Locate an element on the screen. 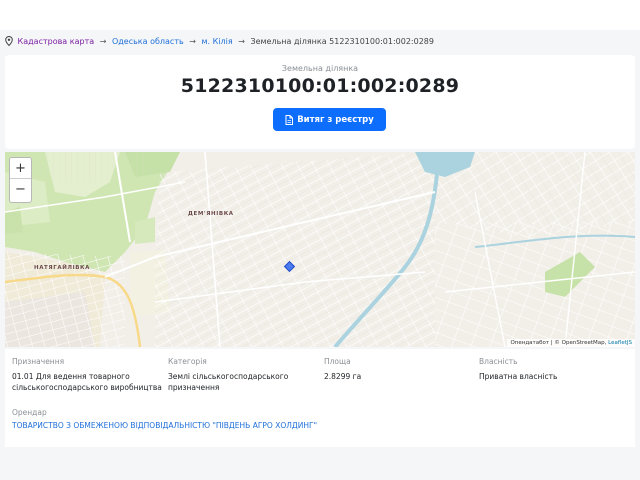  top-bar is located at coordinates (320, 15).